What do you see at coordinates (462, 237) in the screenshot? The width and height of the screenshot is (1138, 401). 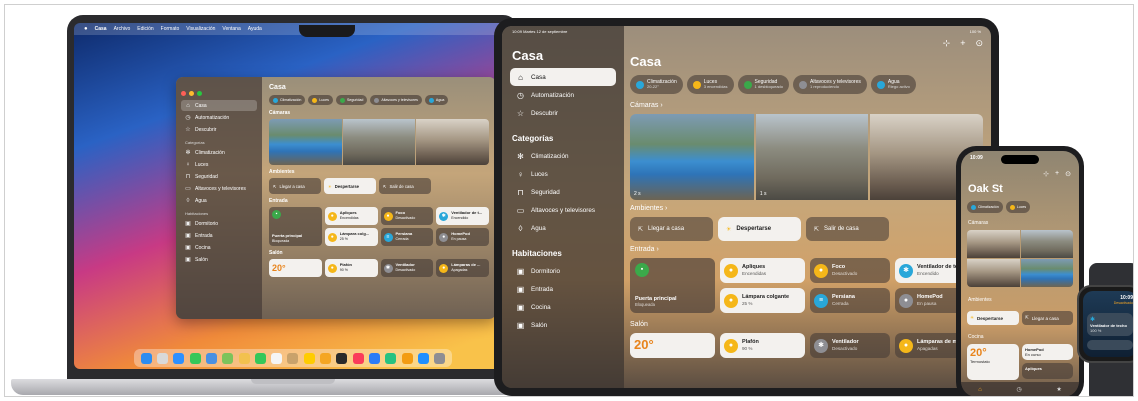 I see `tile-homepod: ● HomePod En pausa` at bounding box center [462, 237].